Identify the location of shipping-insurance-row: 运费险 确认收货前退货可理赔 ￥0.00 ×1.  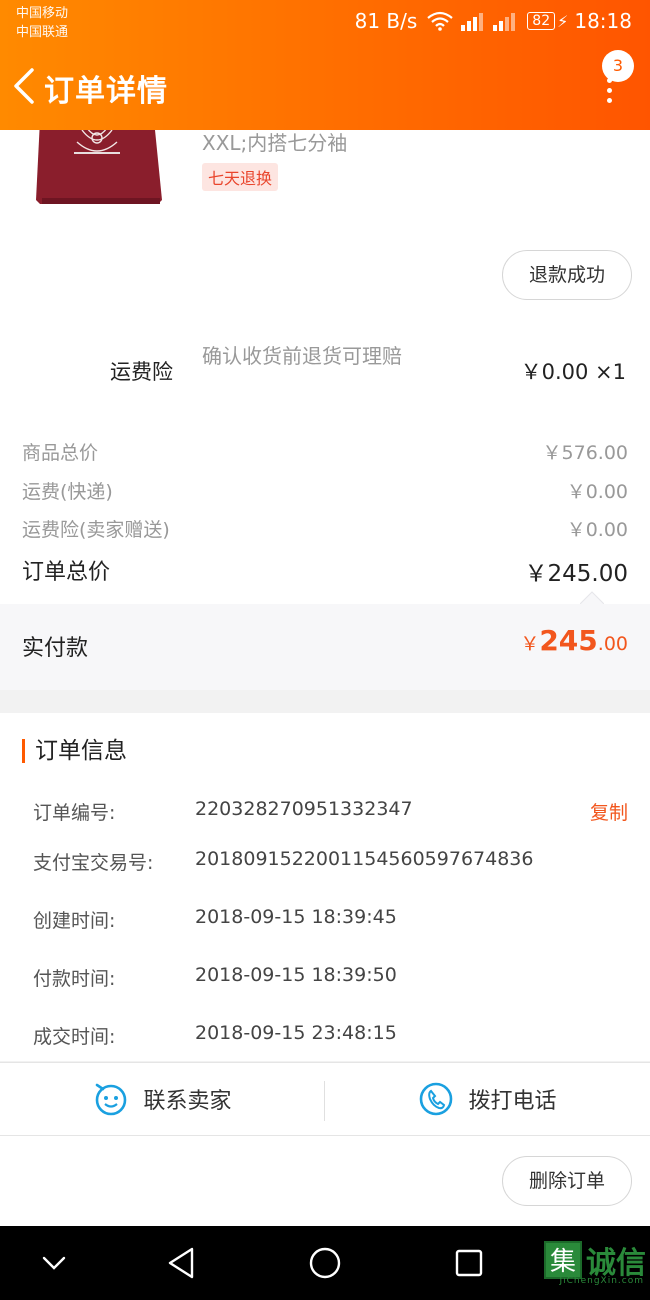
(325, 370).